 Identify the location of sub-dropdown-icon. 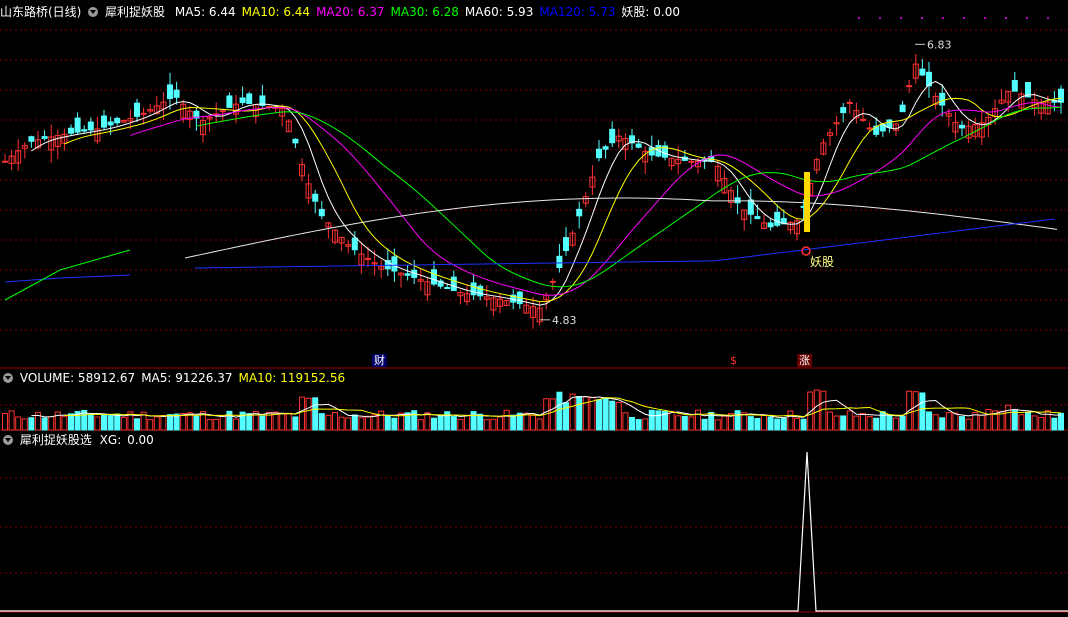
(8, 439).